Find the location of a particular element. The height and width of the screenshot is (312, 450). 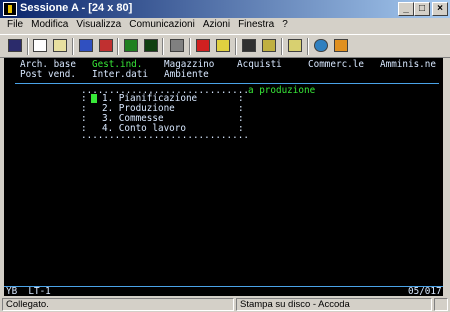

print-icon is located at coordinates (177, 46).